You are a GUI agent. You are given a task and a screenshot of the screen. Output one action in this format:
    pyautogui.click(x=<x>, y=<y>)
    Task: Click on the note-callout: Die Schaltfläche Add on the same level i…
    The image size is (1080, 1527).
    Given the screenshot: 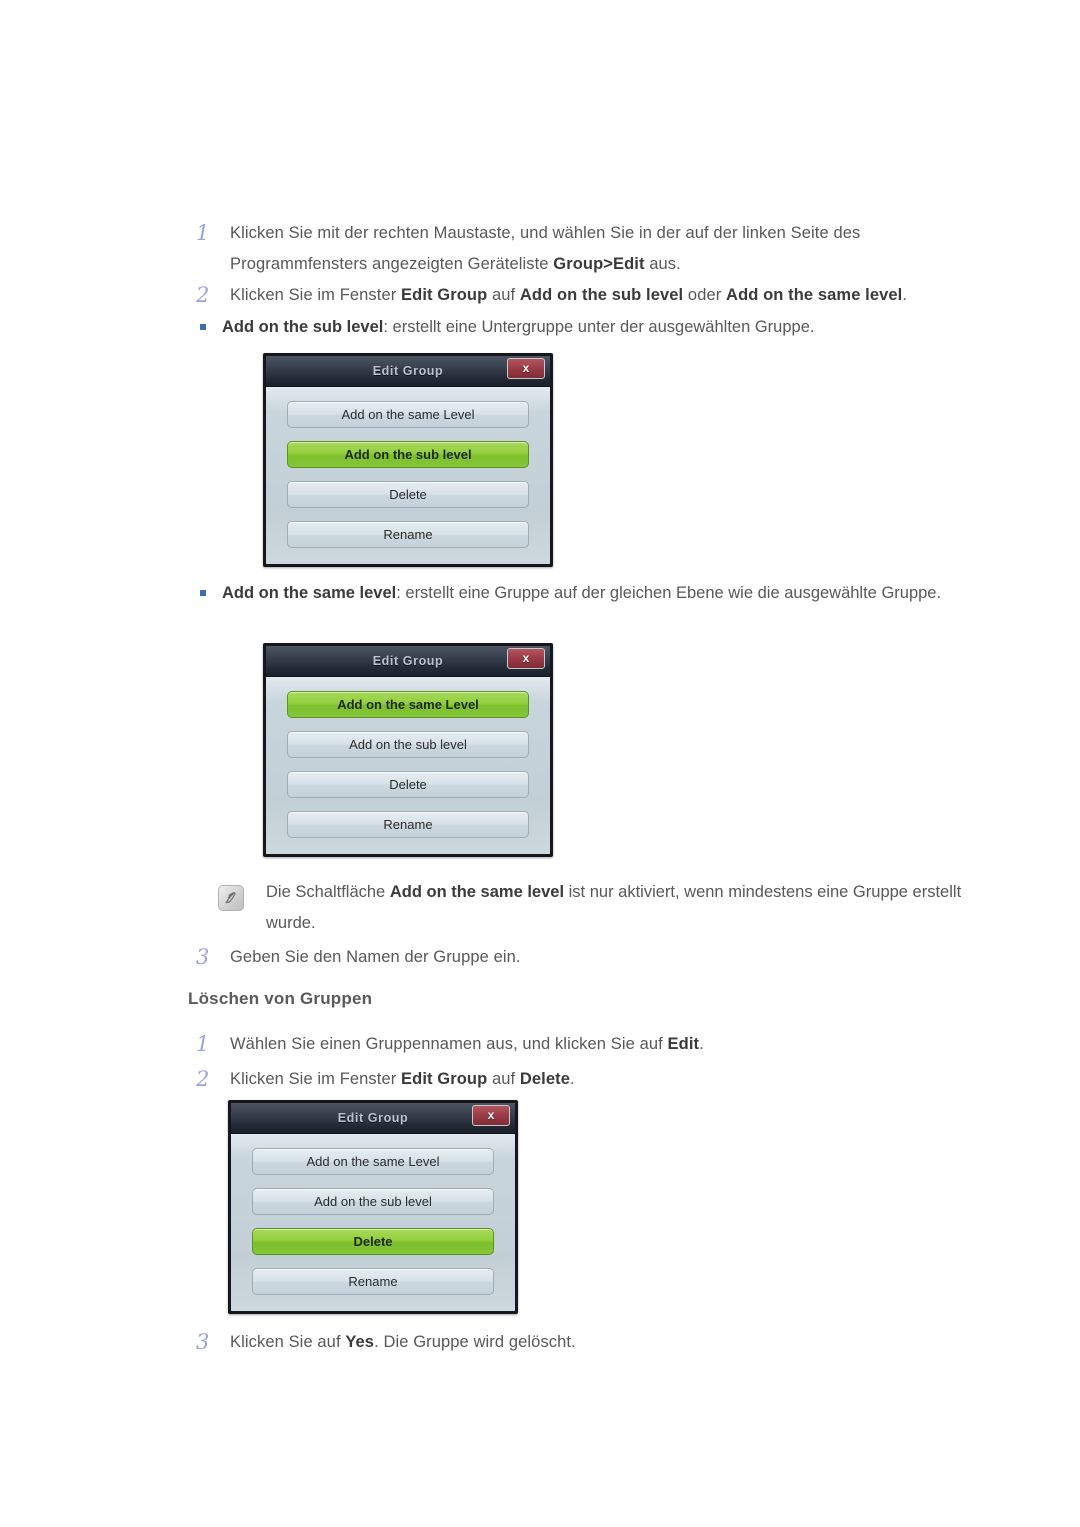 What is the action you would take?
    pyautogui.click(x=613, y=908)
    